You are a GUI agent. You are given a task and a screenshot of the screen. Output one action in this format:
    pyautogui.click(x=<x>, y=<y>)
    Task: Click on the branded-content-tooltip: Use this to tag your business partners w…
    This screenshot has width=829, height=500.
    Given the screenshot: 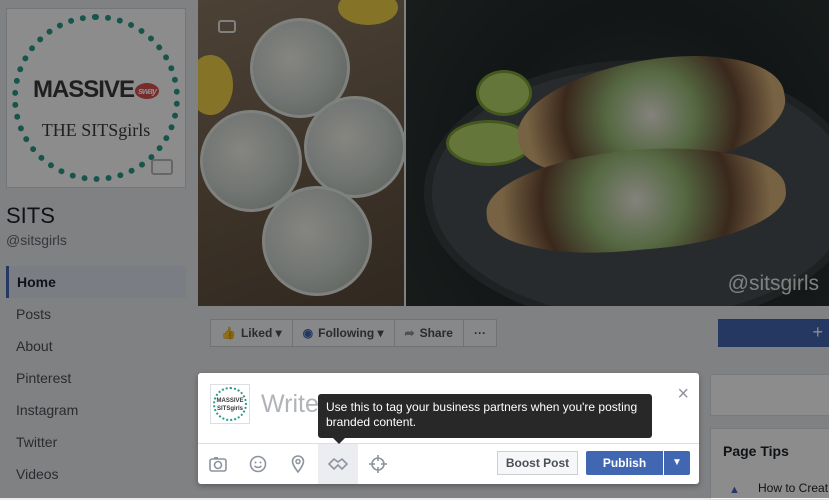 What is the action you would take?
    pyautogui.click(x=485, y=419)
    